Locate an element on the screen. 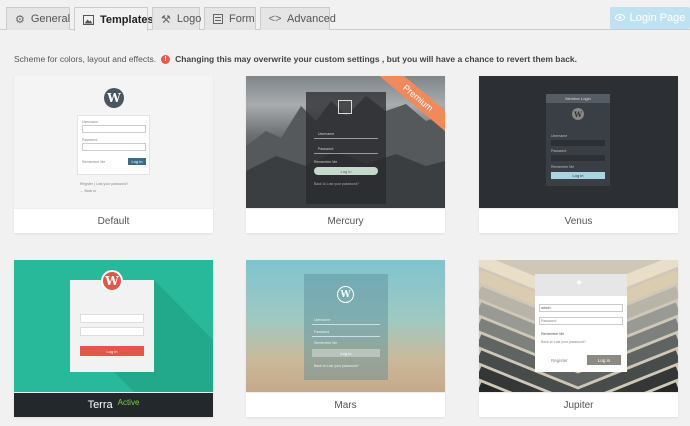 This screenshot has width=690, height=426. logo-icon is located at coordinates (345, 107).